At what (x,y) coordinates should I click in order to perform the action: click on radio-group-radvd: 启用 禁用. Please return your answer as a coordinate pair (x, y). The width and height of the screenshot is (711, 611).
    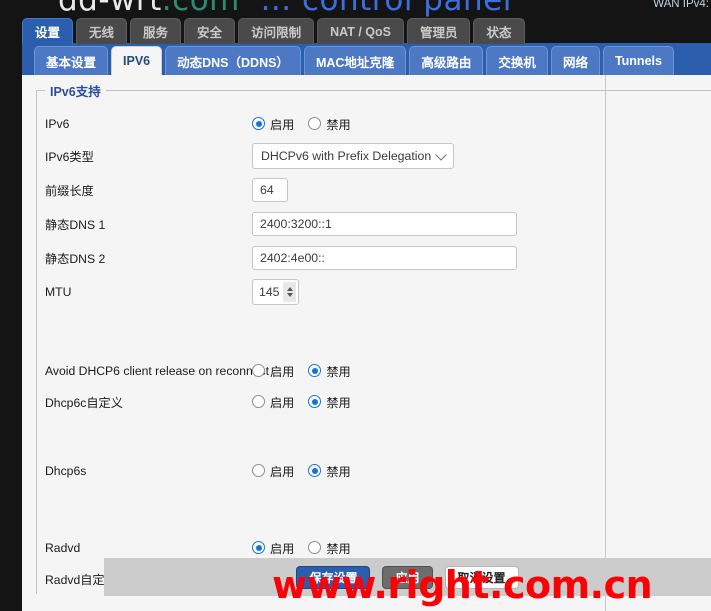
    Looking at the image, I should click on (308, 548).